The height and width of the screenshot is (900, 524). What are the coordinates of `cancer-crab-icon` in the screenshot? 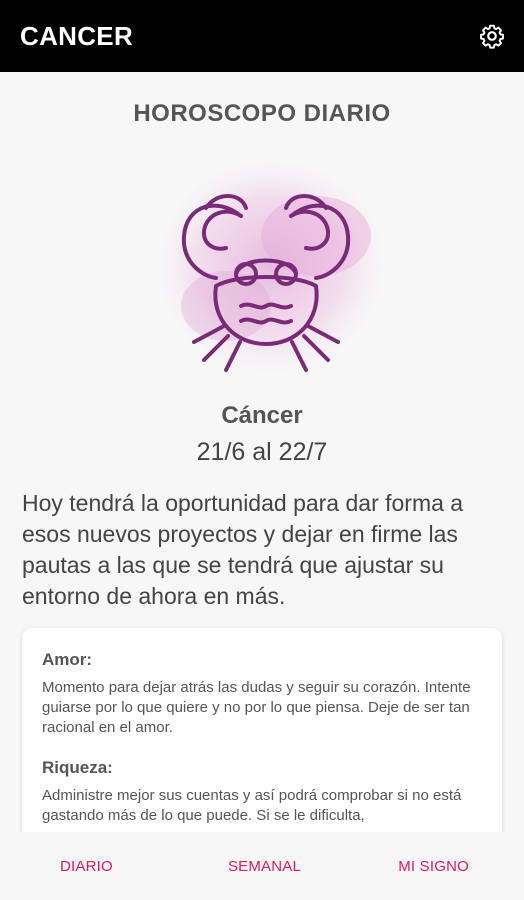 It's located at (271, 266).